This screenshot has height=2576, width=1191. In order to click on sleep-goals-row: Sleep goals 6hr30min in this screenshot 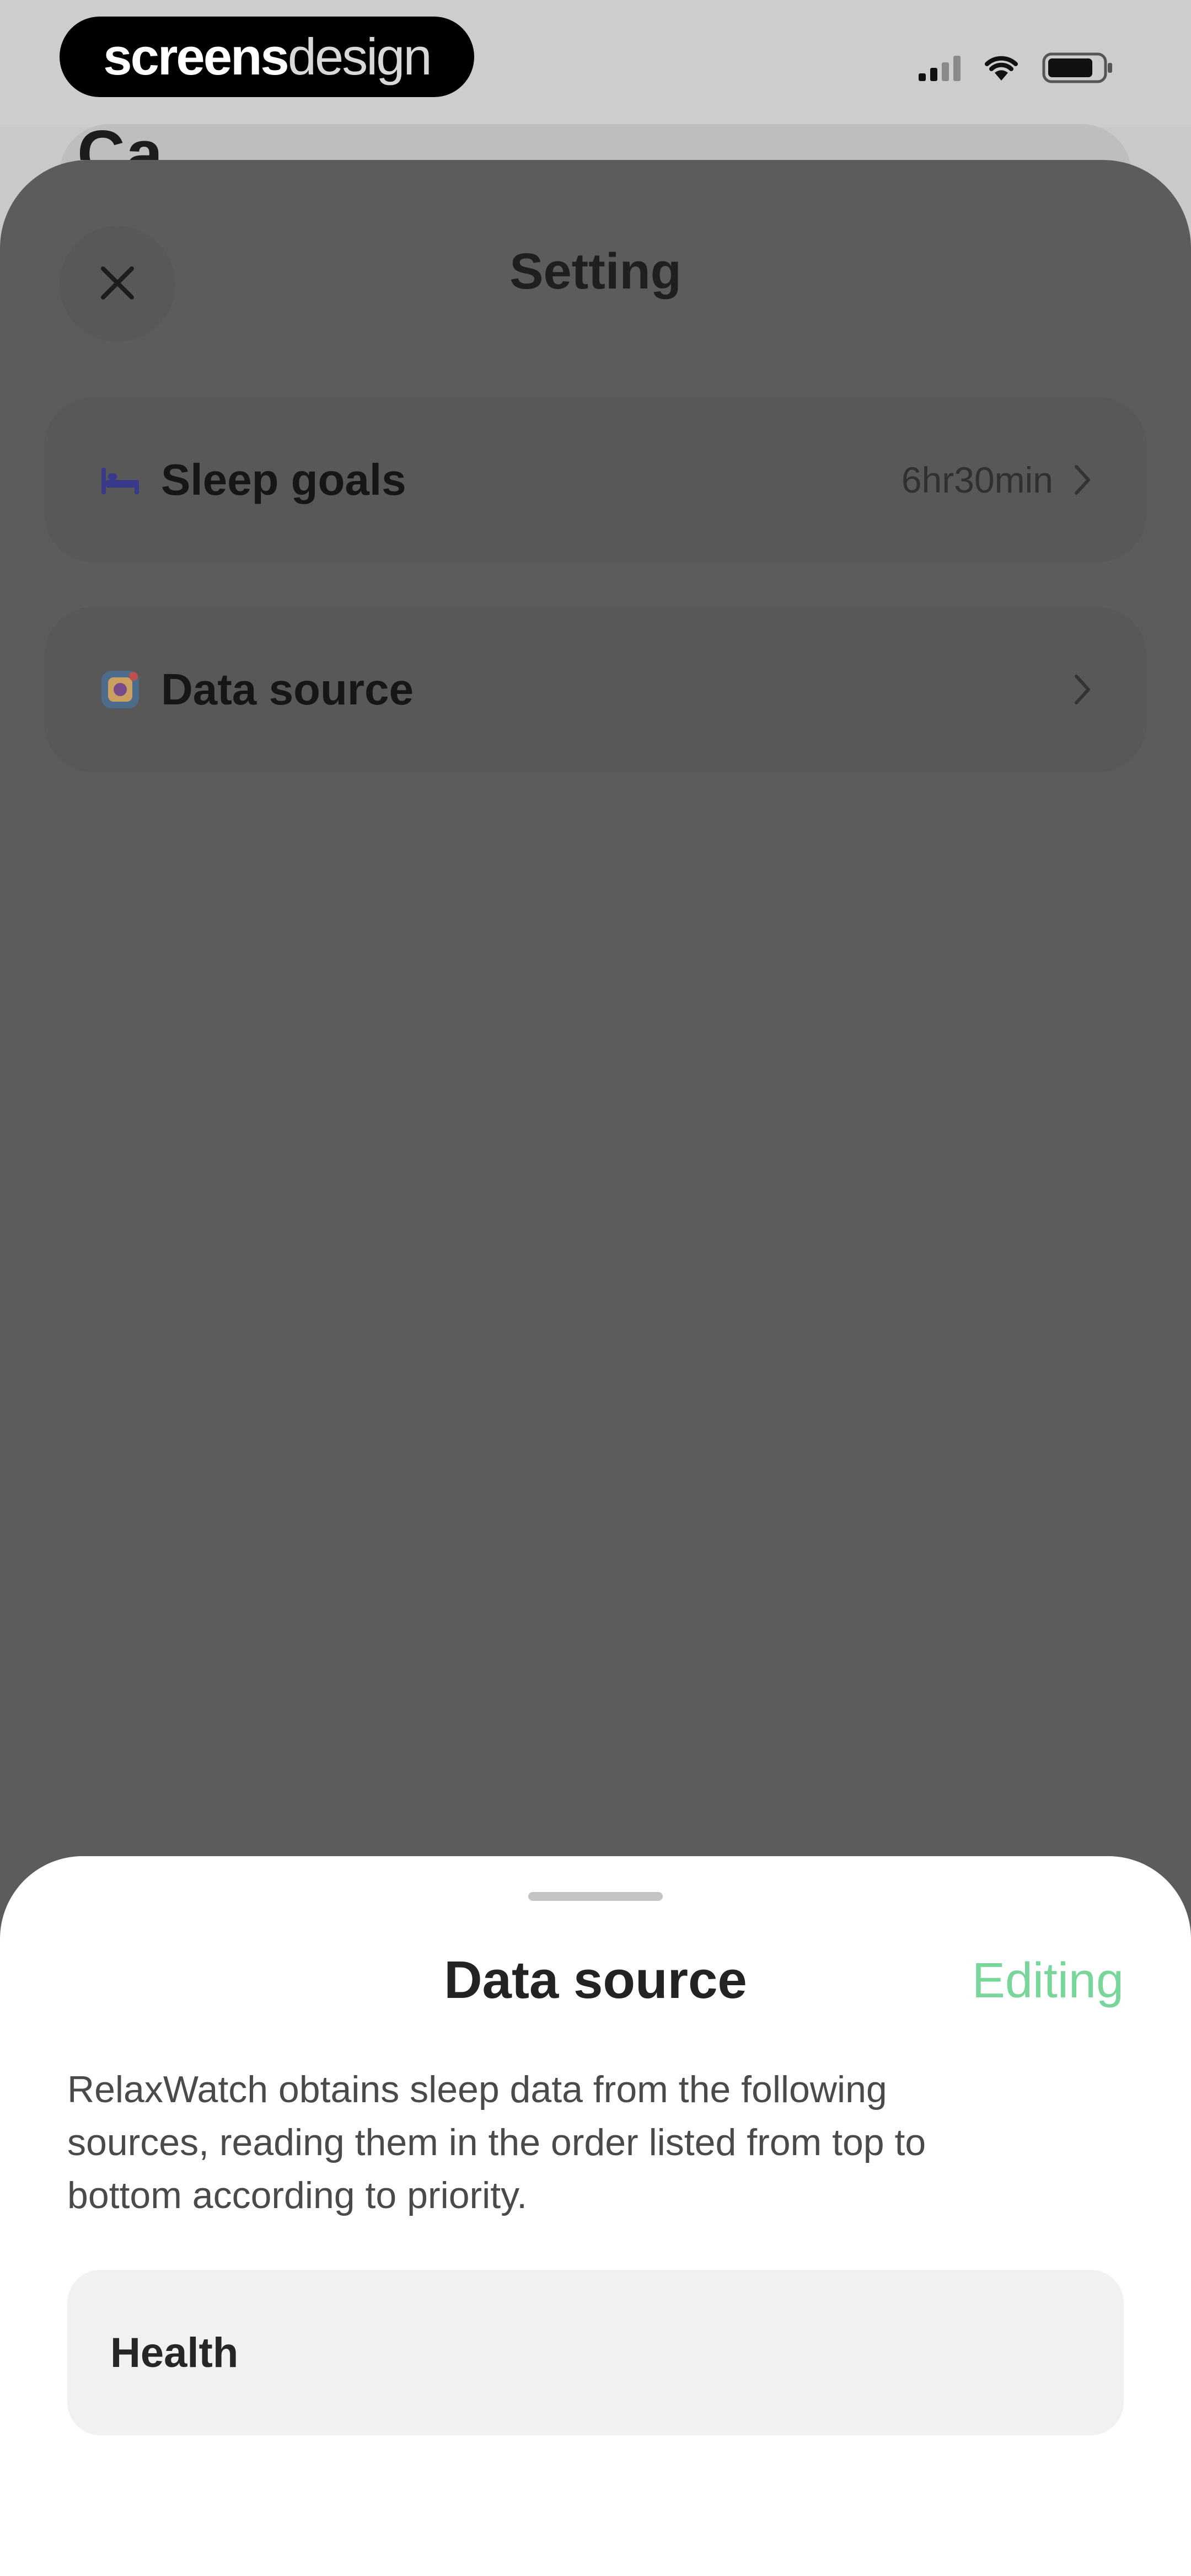, I will do `click(595, 480)`.